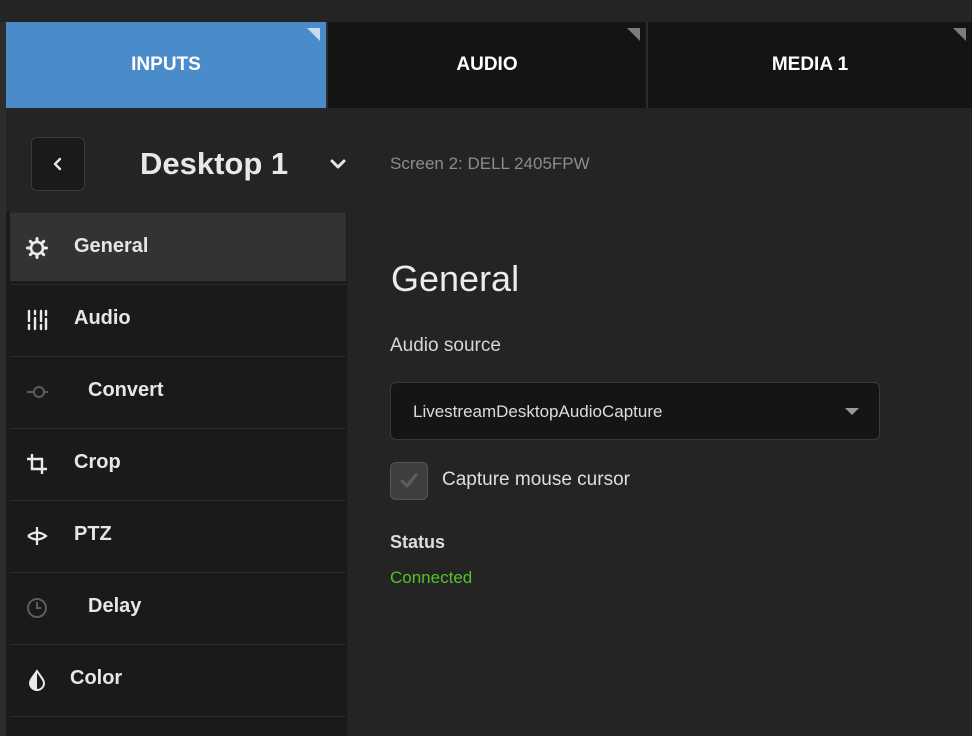 The image size is (972, 736). What do you see at coordinates (214, 164) in the screenshot?
I see `input-title: Desktop 1` at bounding box center [214, 164].